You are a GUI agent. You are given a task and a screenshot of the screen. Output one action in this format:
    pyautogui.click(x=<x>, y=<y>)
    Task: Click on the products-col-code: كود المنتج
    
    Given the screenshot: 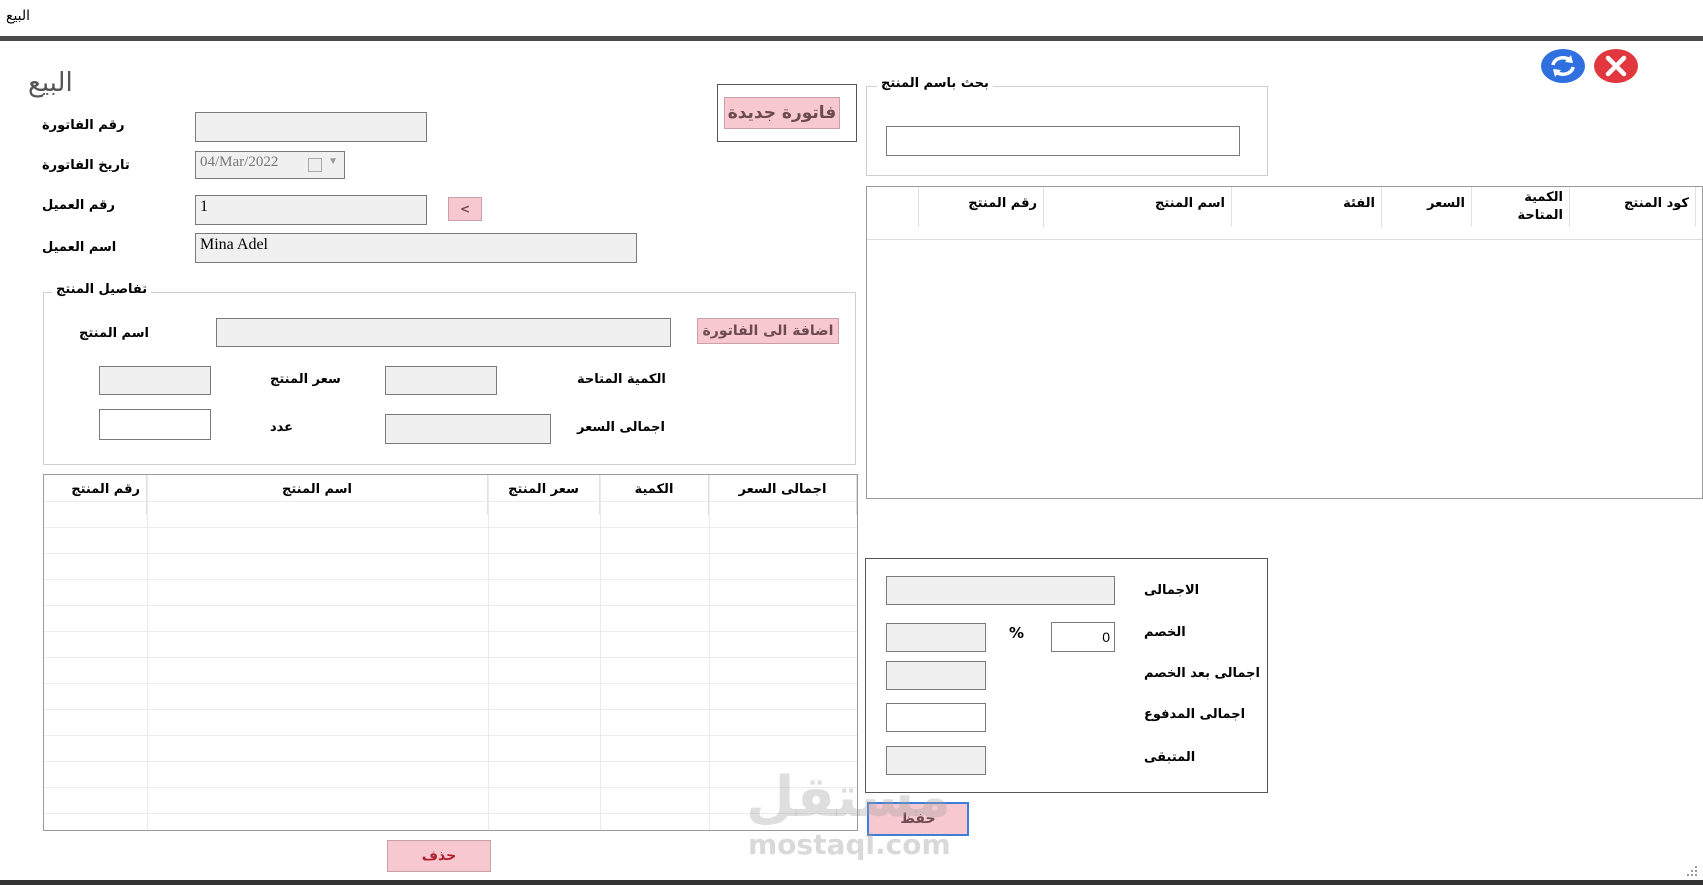 What is the action you would take?
    pyautogui.click(x=1633, y=207)
    